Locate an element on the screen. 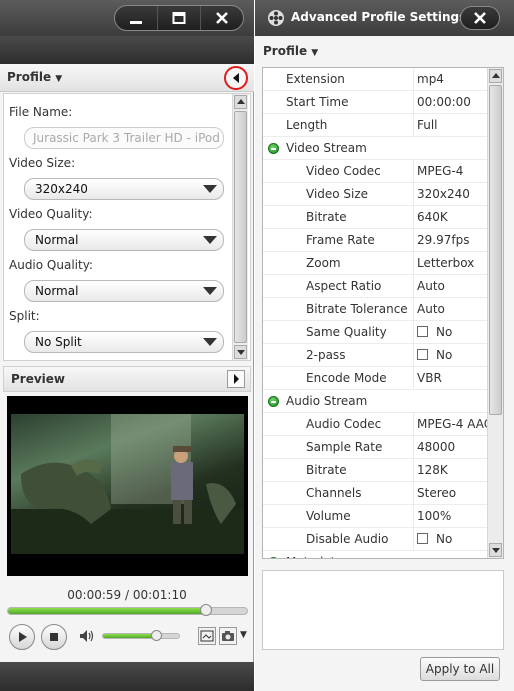  property-row: Sample Rate 48000 is located at coordinates (376, 447).